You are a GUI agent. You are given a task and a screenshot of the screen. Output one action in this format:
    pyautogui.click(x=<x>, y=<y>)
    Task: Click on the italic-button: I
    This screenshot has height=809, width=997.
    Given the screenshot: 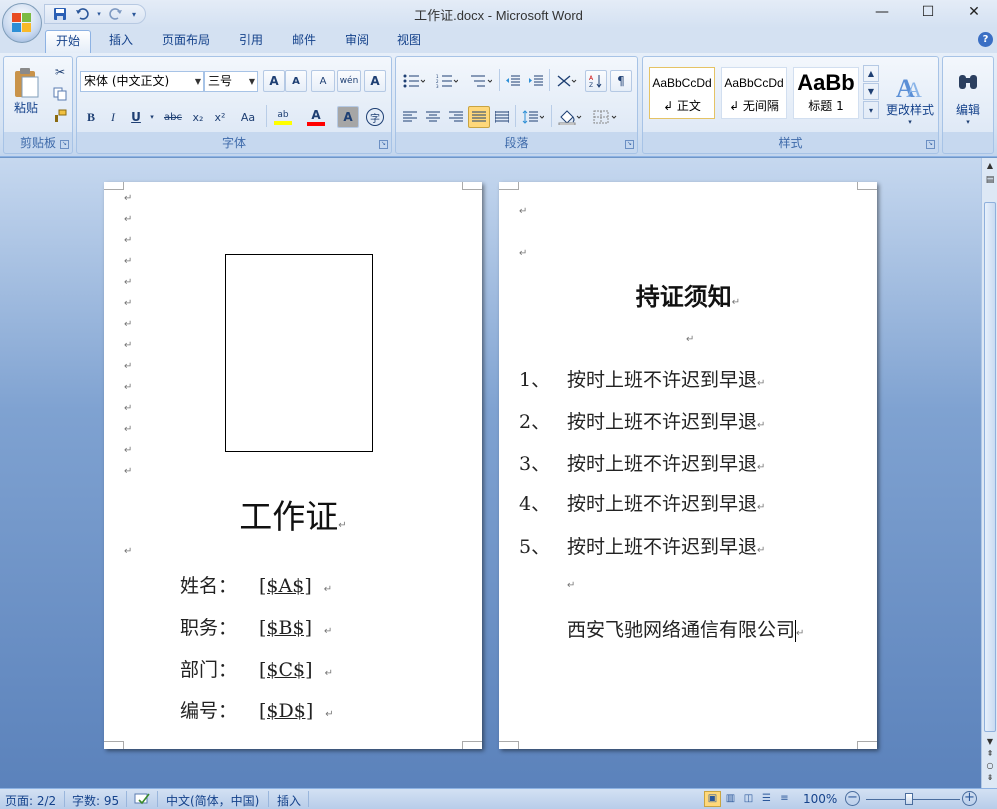 What is the action you would take?
    pyautogui.click(x=113, y=117)
    